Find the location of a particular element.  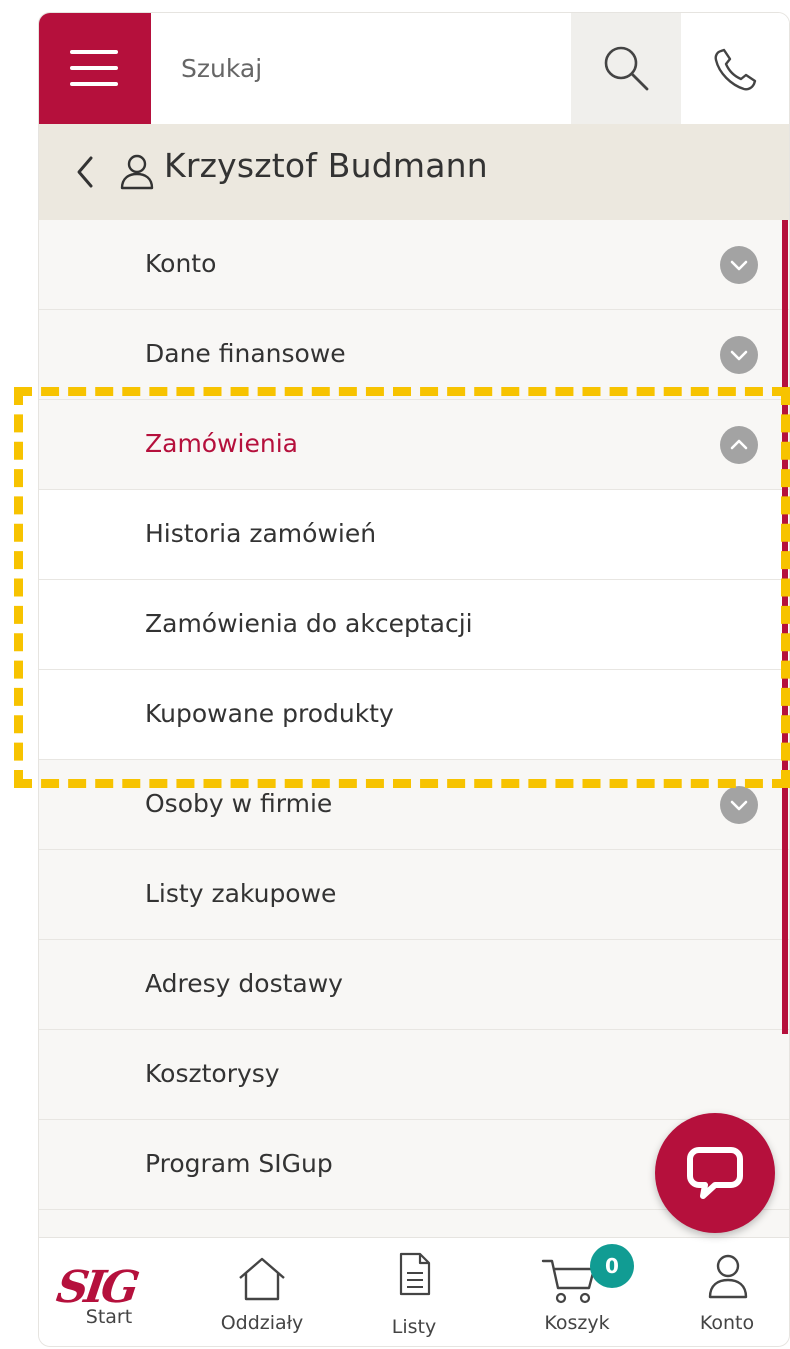

profile-bar: Krzysztof Budmann is located at coordinates (414, 172).